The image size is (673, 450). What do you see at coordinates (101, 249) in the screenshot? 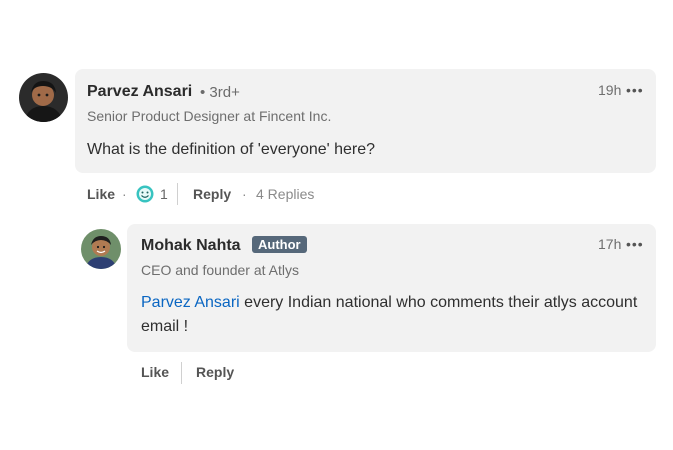
I see `replier-avatar` at bounding box center [101, 249].